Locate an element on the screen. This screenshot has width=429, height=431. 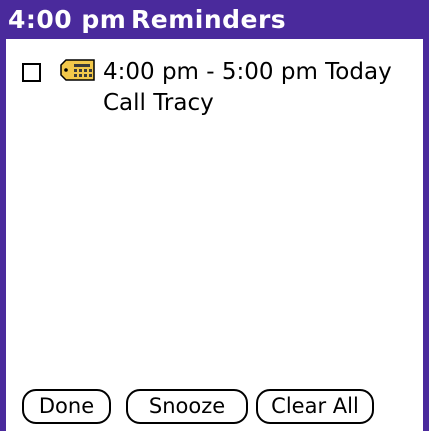
page-title: Reminders is located at coordinates (209, 19).